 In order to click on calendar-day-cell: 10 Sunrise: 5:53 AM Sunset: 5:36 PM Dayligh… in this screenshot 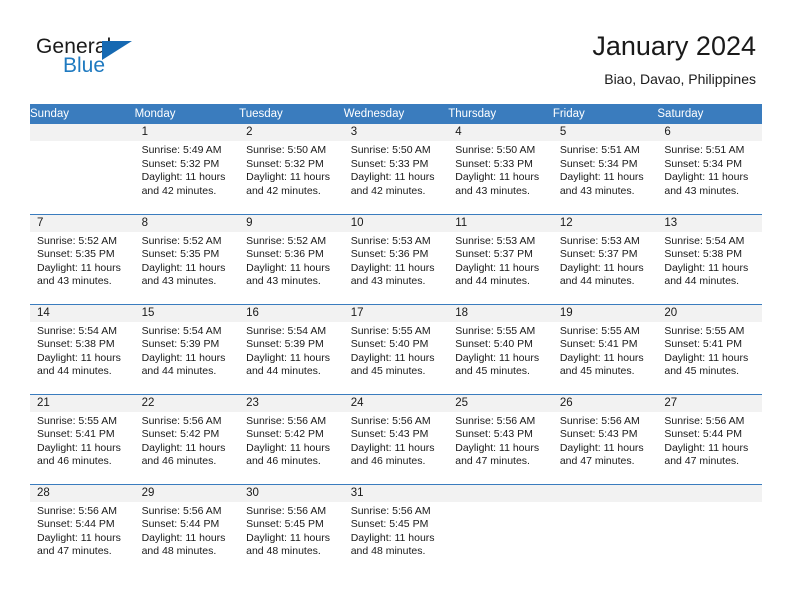, I will do `click(396, 258)`.